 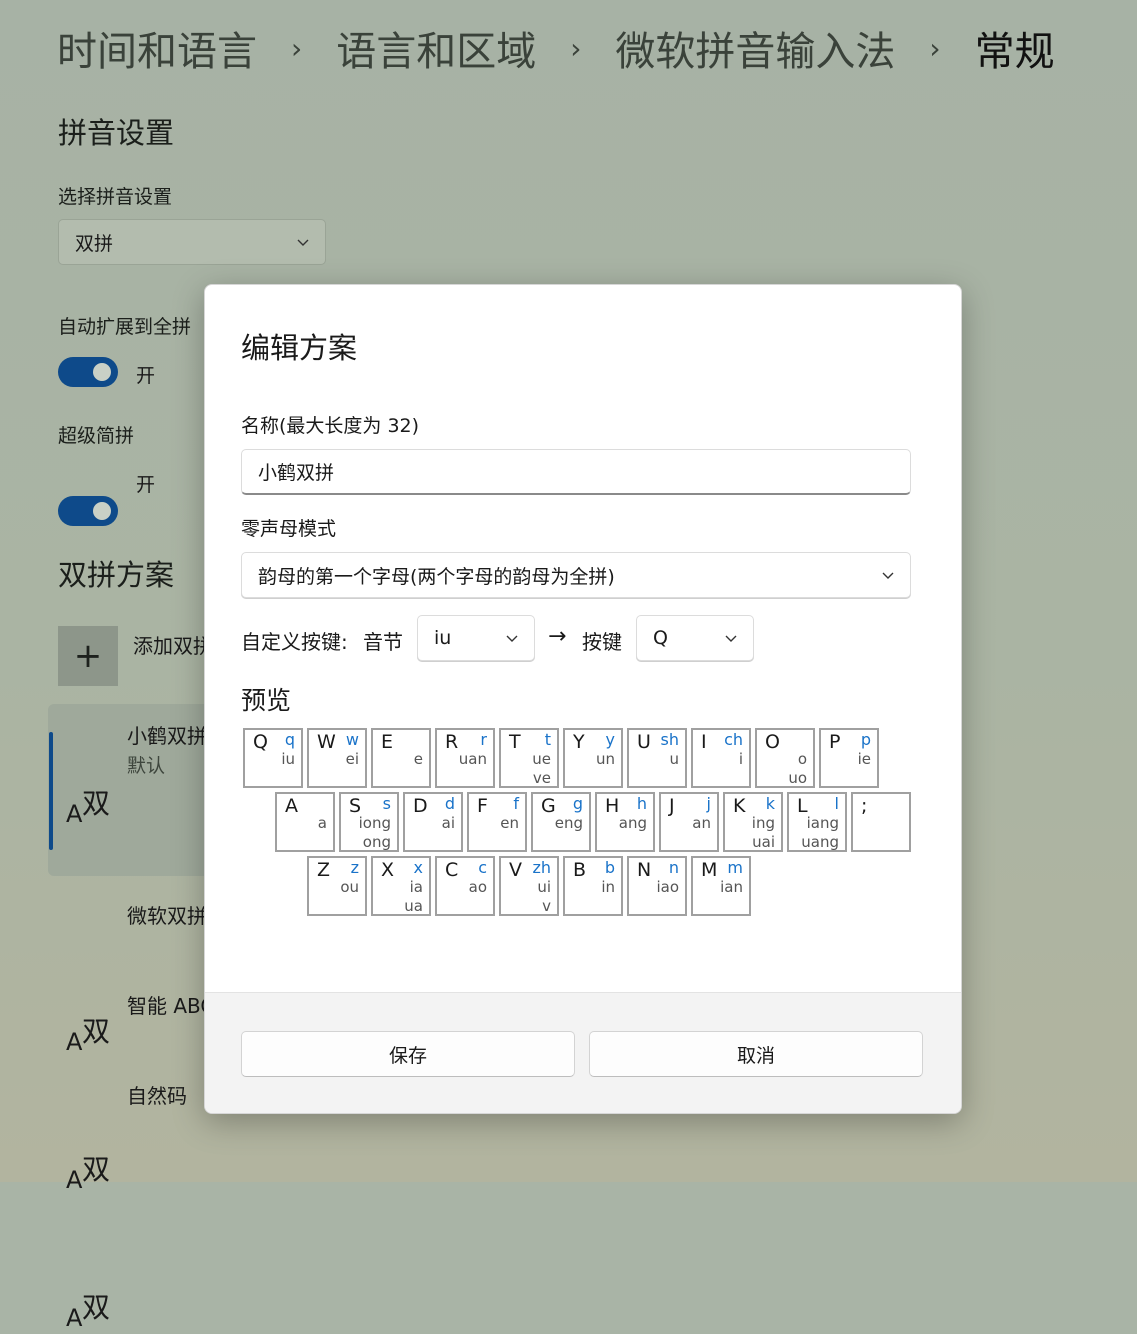 I want to click on key-yunmu: ian, so click(x=731, y=887).